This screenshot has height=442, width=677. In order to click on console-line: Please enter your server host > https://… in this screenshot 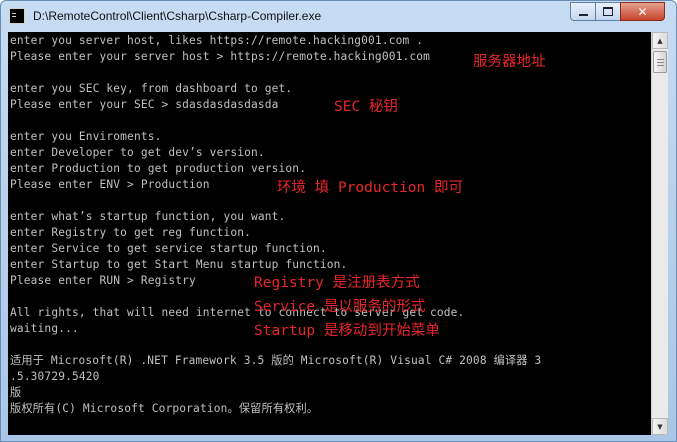, I will do `click(220, 56)`.